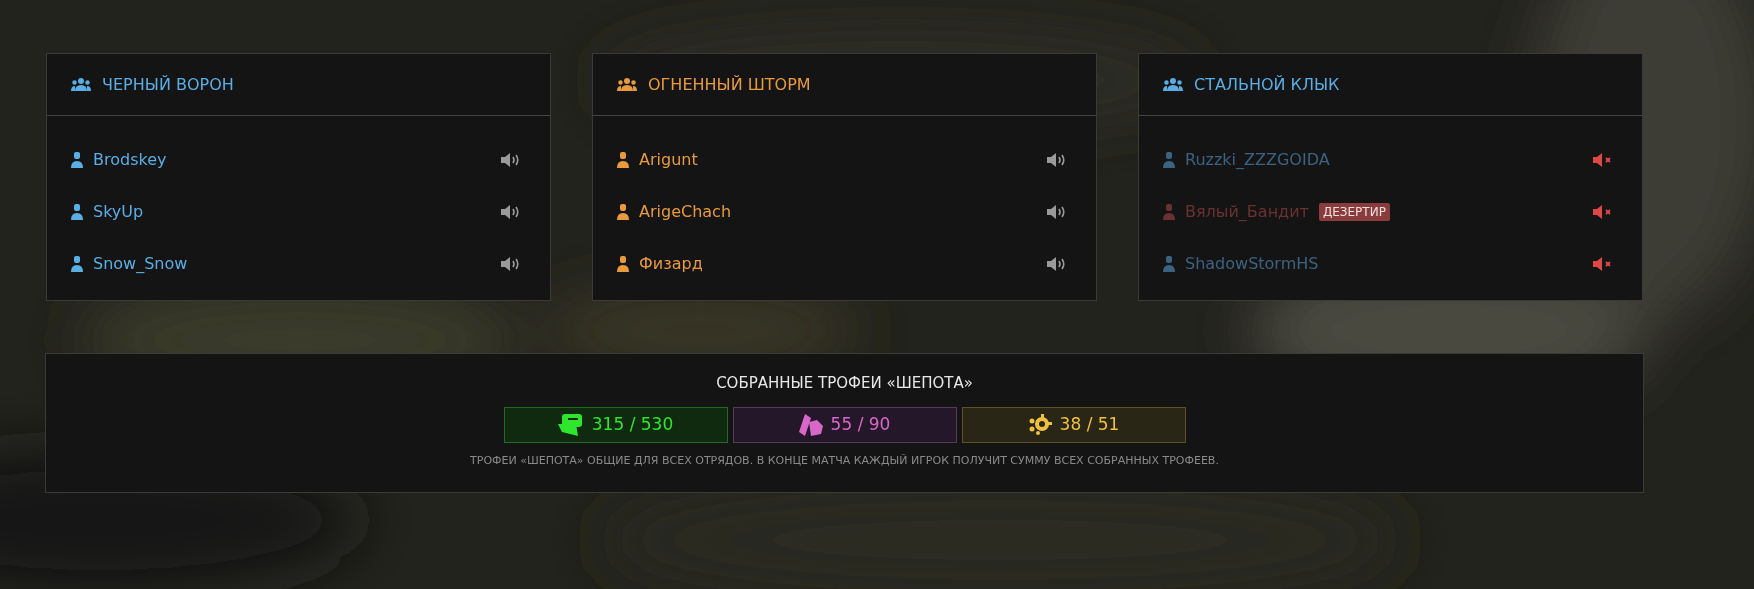  I want to click on trophies-note: ТРОФЕИ «ШЕПОТА» ОБЩИЕ ДЛЯ ВСЕХ ОТРЯДОВ. В КОНЦЕ МАТЧА КАЖДЫЙ ИГРОК ПОЛУЧИТ СУММУ ВСЕХ СОБРАННЫХ ТРОФЕЕВ., so click(844, 460).